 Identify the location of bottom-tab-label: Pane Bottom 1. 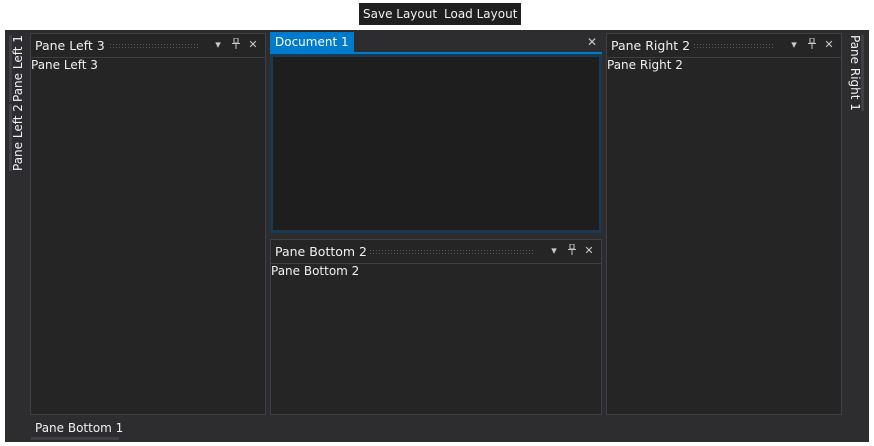
(79, 428).